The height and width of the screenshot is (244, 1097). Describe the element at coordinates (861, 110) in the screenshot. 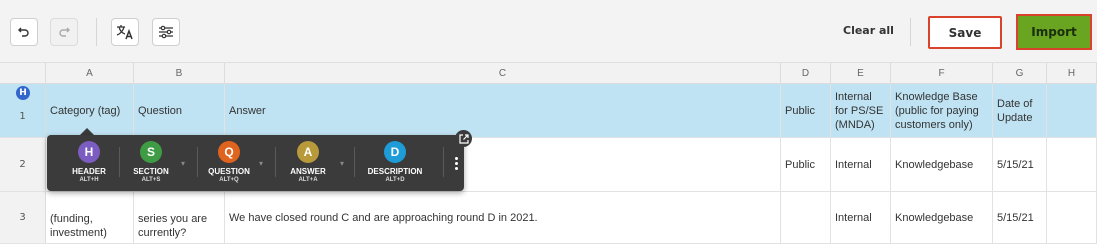

I see `cell-e1: Internal for PS/SE (MNDA)` at that location.